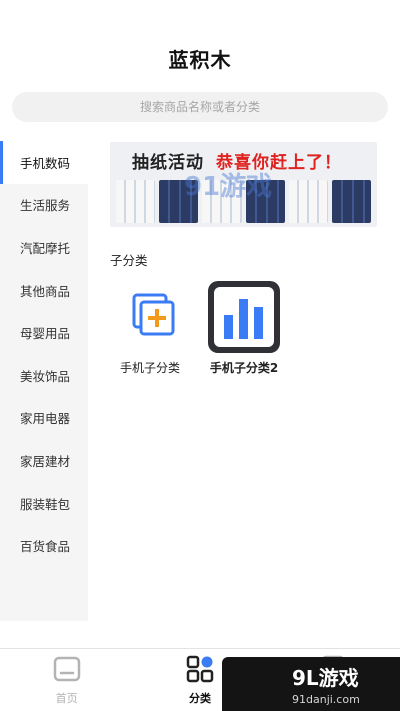 This screenshot has height=711, width=400. What do you see at coordinates (326, 699) in the screenshot?
I see `watermark-url: 91danji.com` at bounding box center [326, 699].